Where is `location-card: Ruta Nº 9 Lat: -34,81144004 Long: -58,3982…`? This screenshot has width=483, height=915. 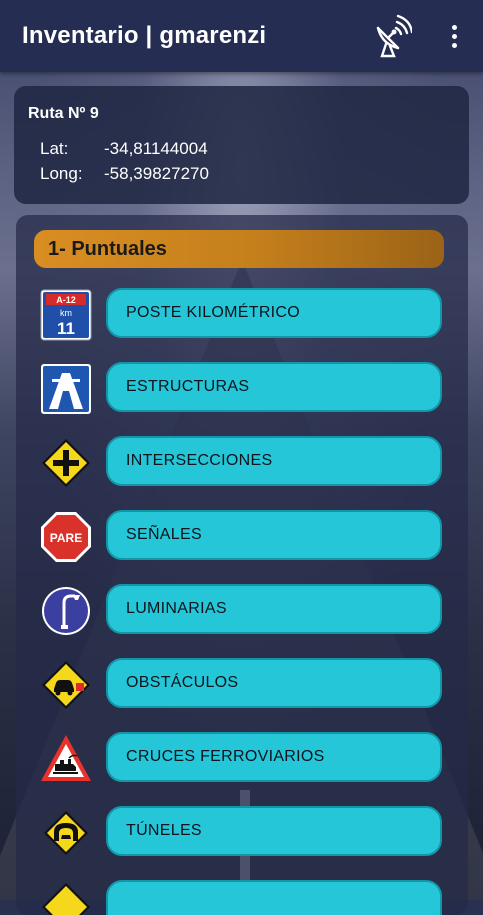 location-card: Ruta Nº 9 Lat: -34,81144004 Long: -58,3982… is located at coordinates (241, 145).